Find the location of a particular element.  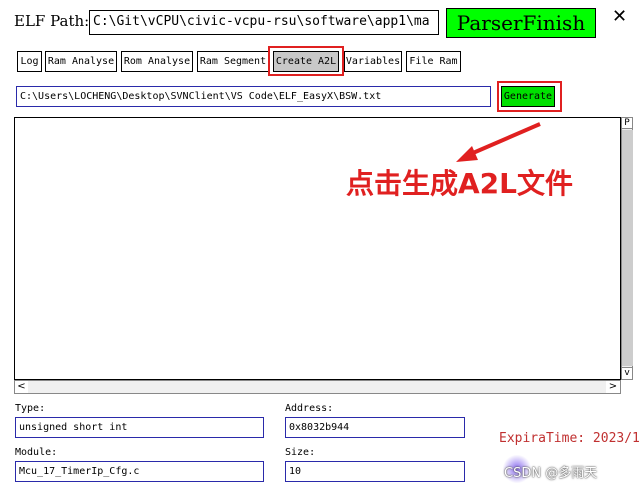

size-label: Size: is located at coordinates (300, 452).